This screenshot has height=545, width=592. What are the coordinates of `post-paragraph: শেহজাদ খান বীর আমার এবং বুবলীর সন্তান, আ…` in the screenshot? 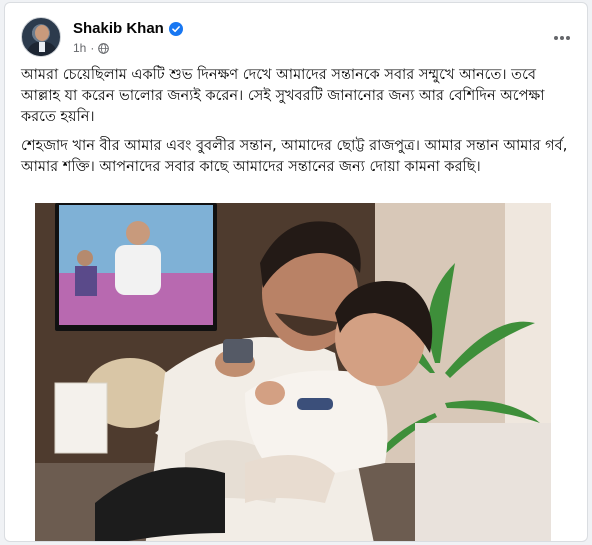 It's located at (294, 156).